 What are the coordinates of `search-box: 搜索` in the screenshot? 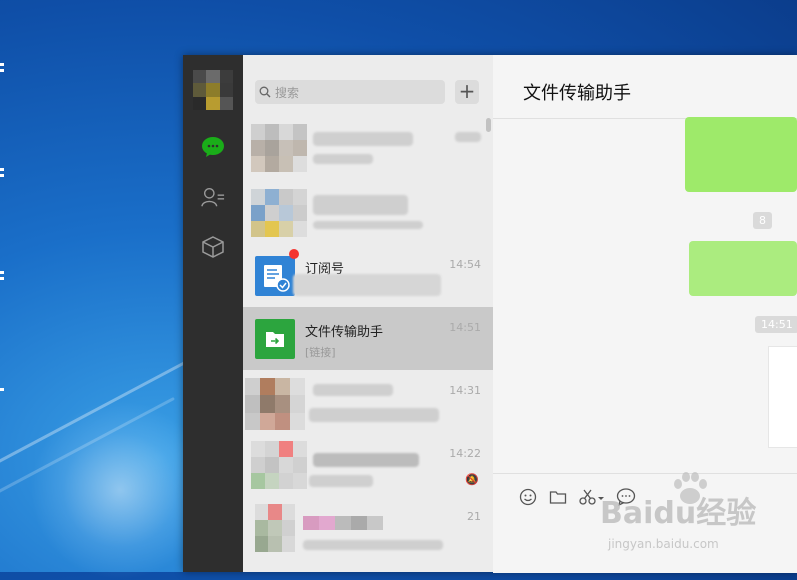 It's located at (350, 92).